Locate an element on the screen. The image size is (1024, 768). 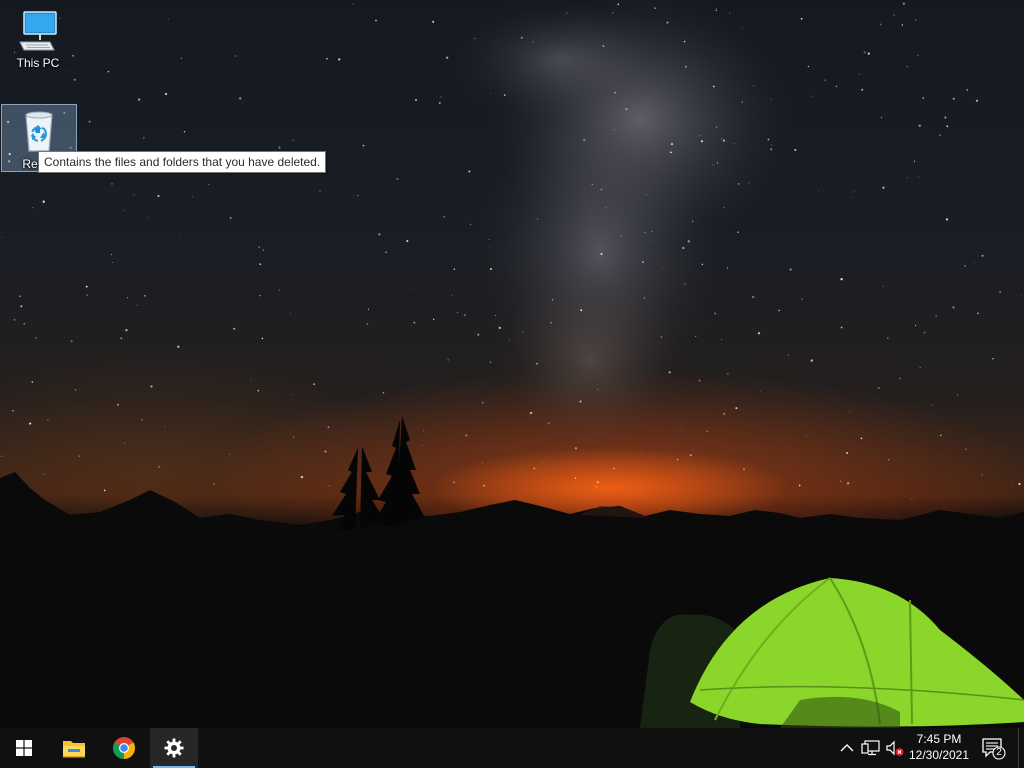
chrome-button is located at coordinates (124, 748).